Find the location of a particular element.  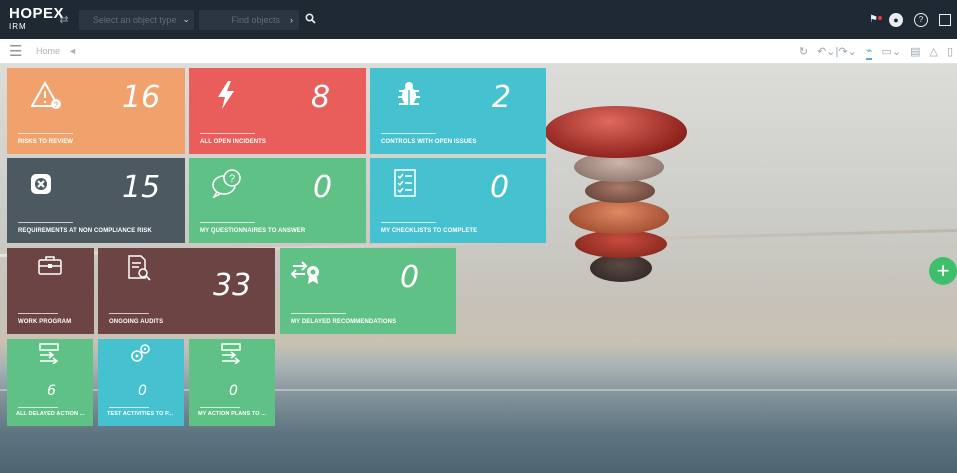

stone-orange is located at coordinates (619, 217).